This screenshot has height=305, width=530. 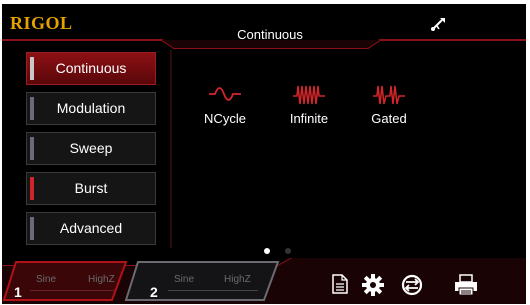 What do you see at coordinates (41, 23) in the screenshot?
I see `rigol-logo: RIGOL` at bounding box center [41, 23].